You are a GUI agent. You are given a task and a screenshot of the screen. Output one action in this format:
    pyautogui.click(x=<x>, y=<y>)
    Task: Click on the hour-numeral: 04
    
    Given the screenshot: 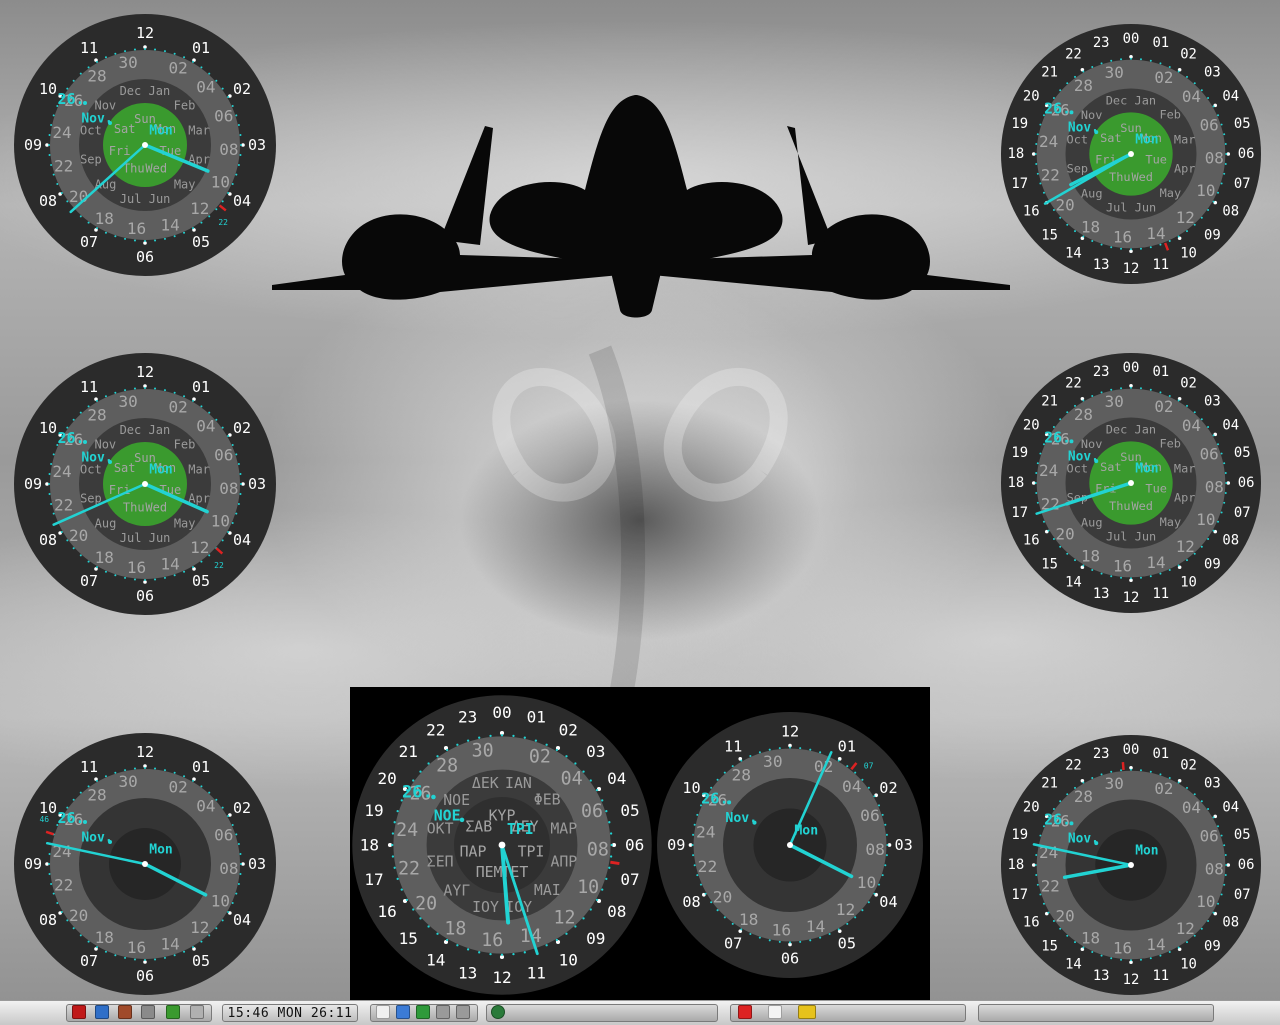 What is the action you would take?
    pyautogui.click(x=242, y=201)
    